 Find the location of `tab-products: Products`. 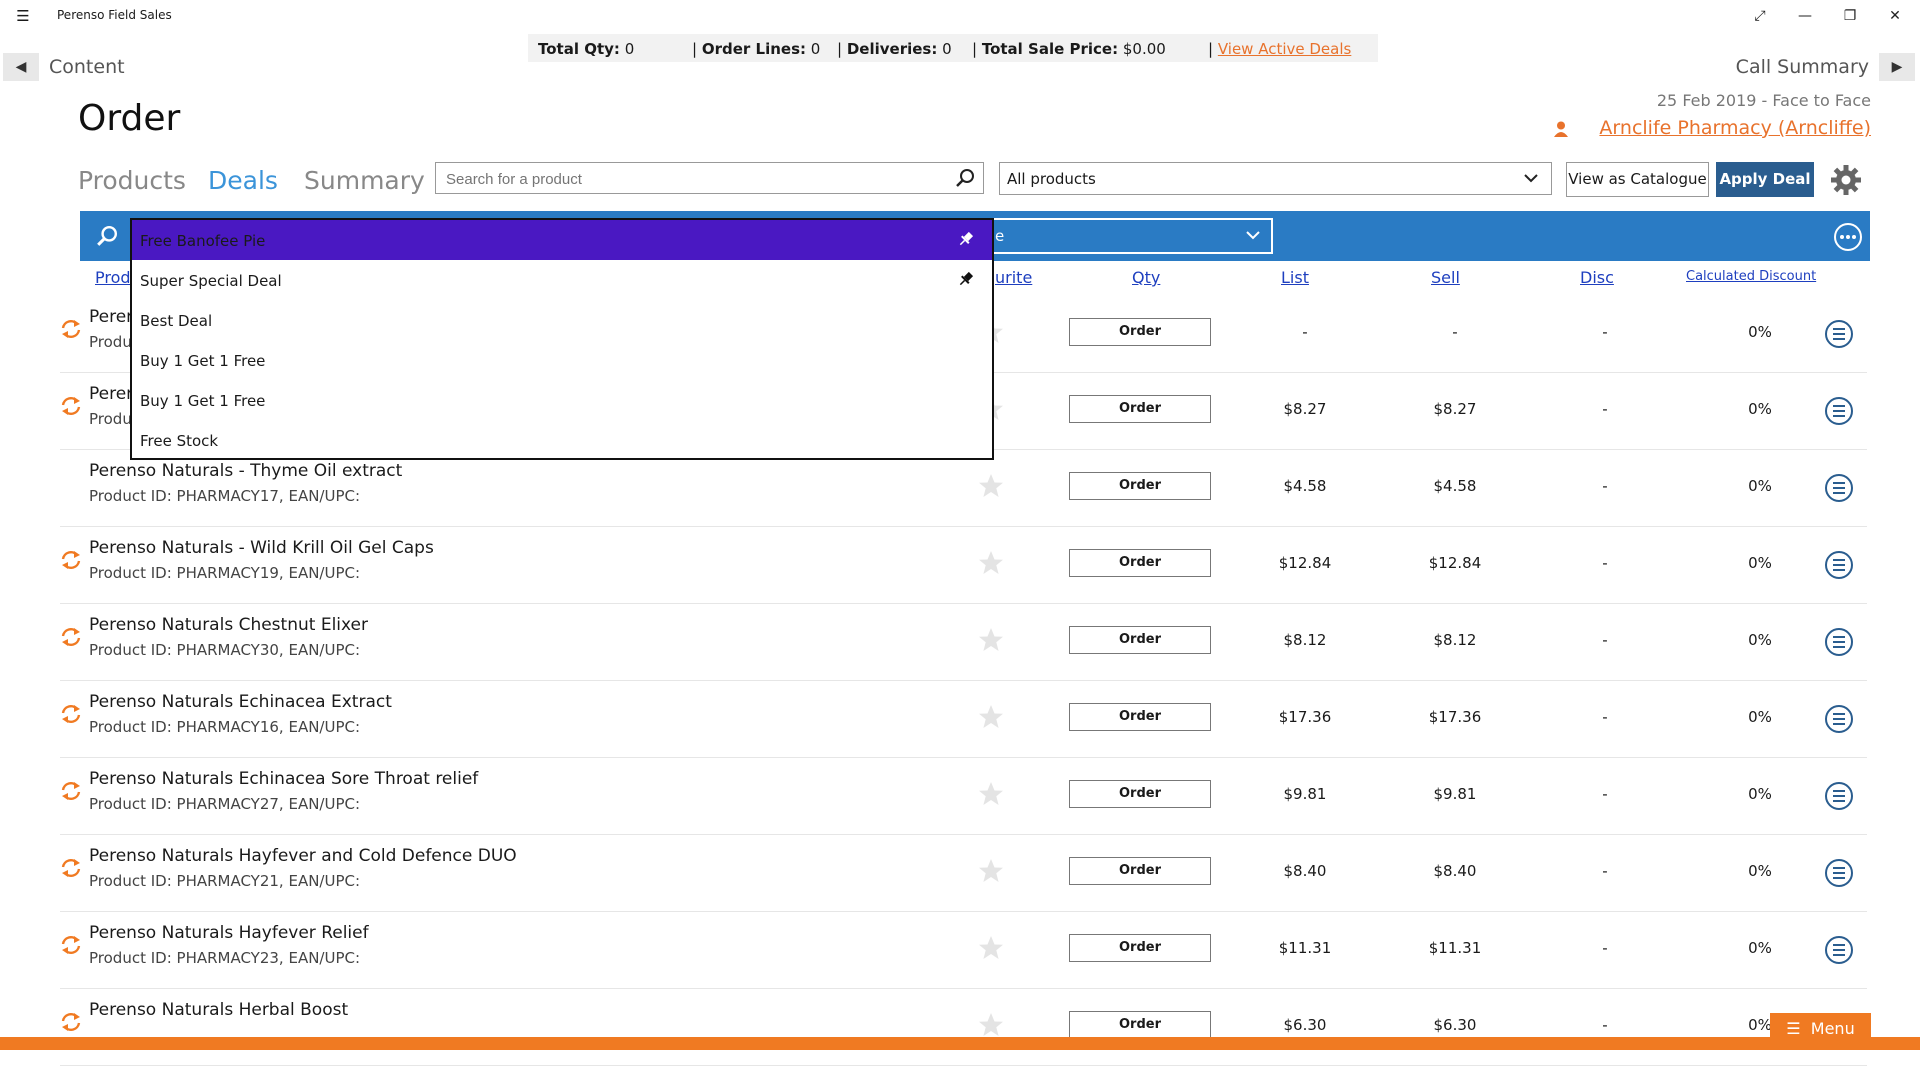

tab-products: Products is located at coordinates (132, 180).